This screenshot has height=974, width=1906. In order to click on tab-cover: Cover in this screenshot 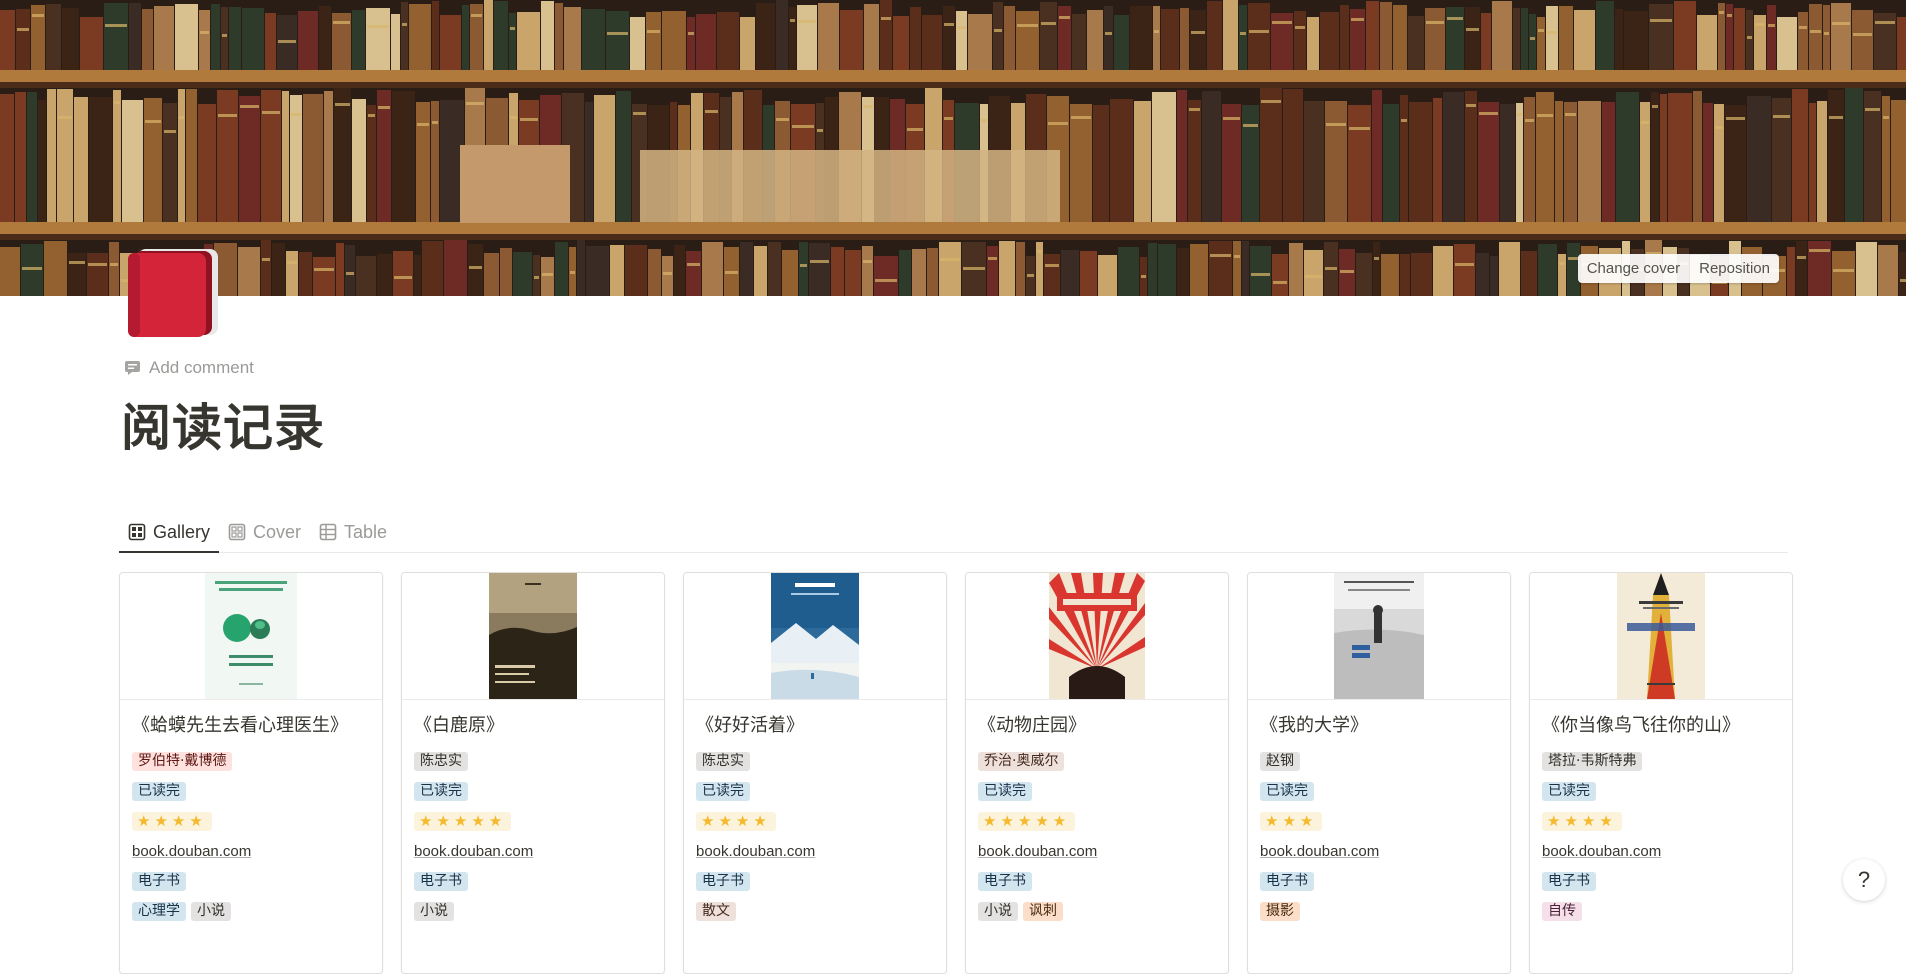, I will do `click(264, 532)`.